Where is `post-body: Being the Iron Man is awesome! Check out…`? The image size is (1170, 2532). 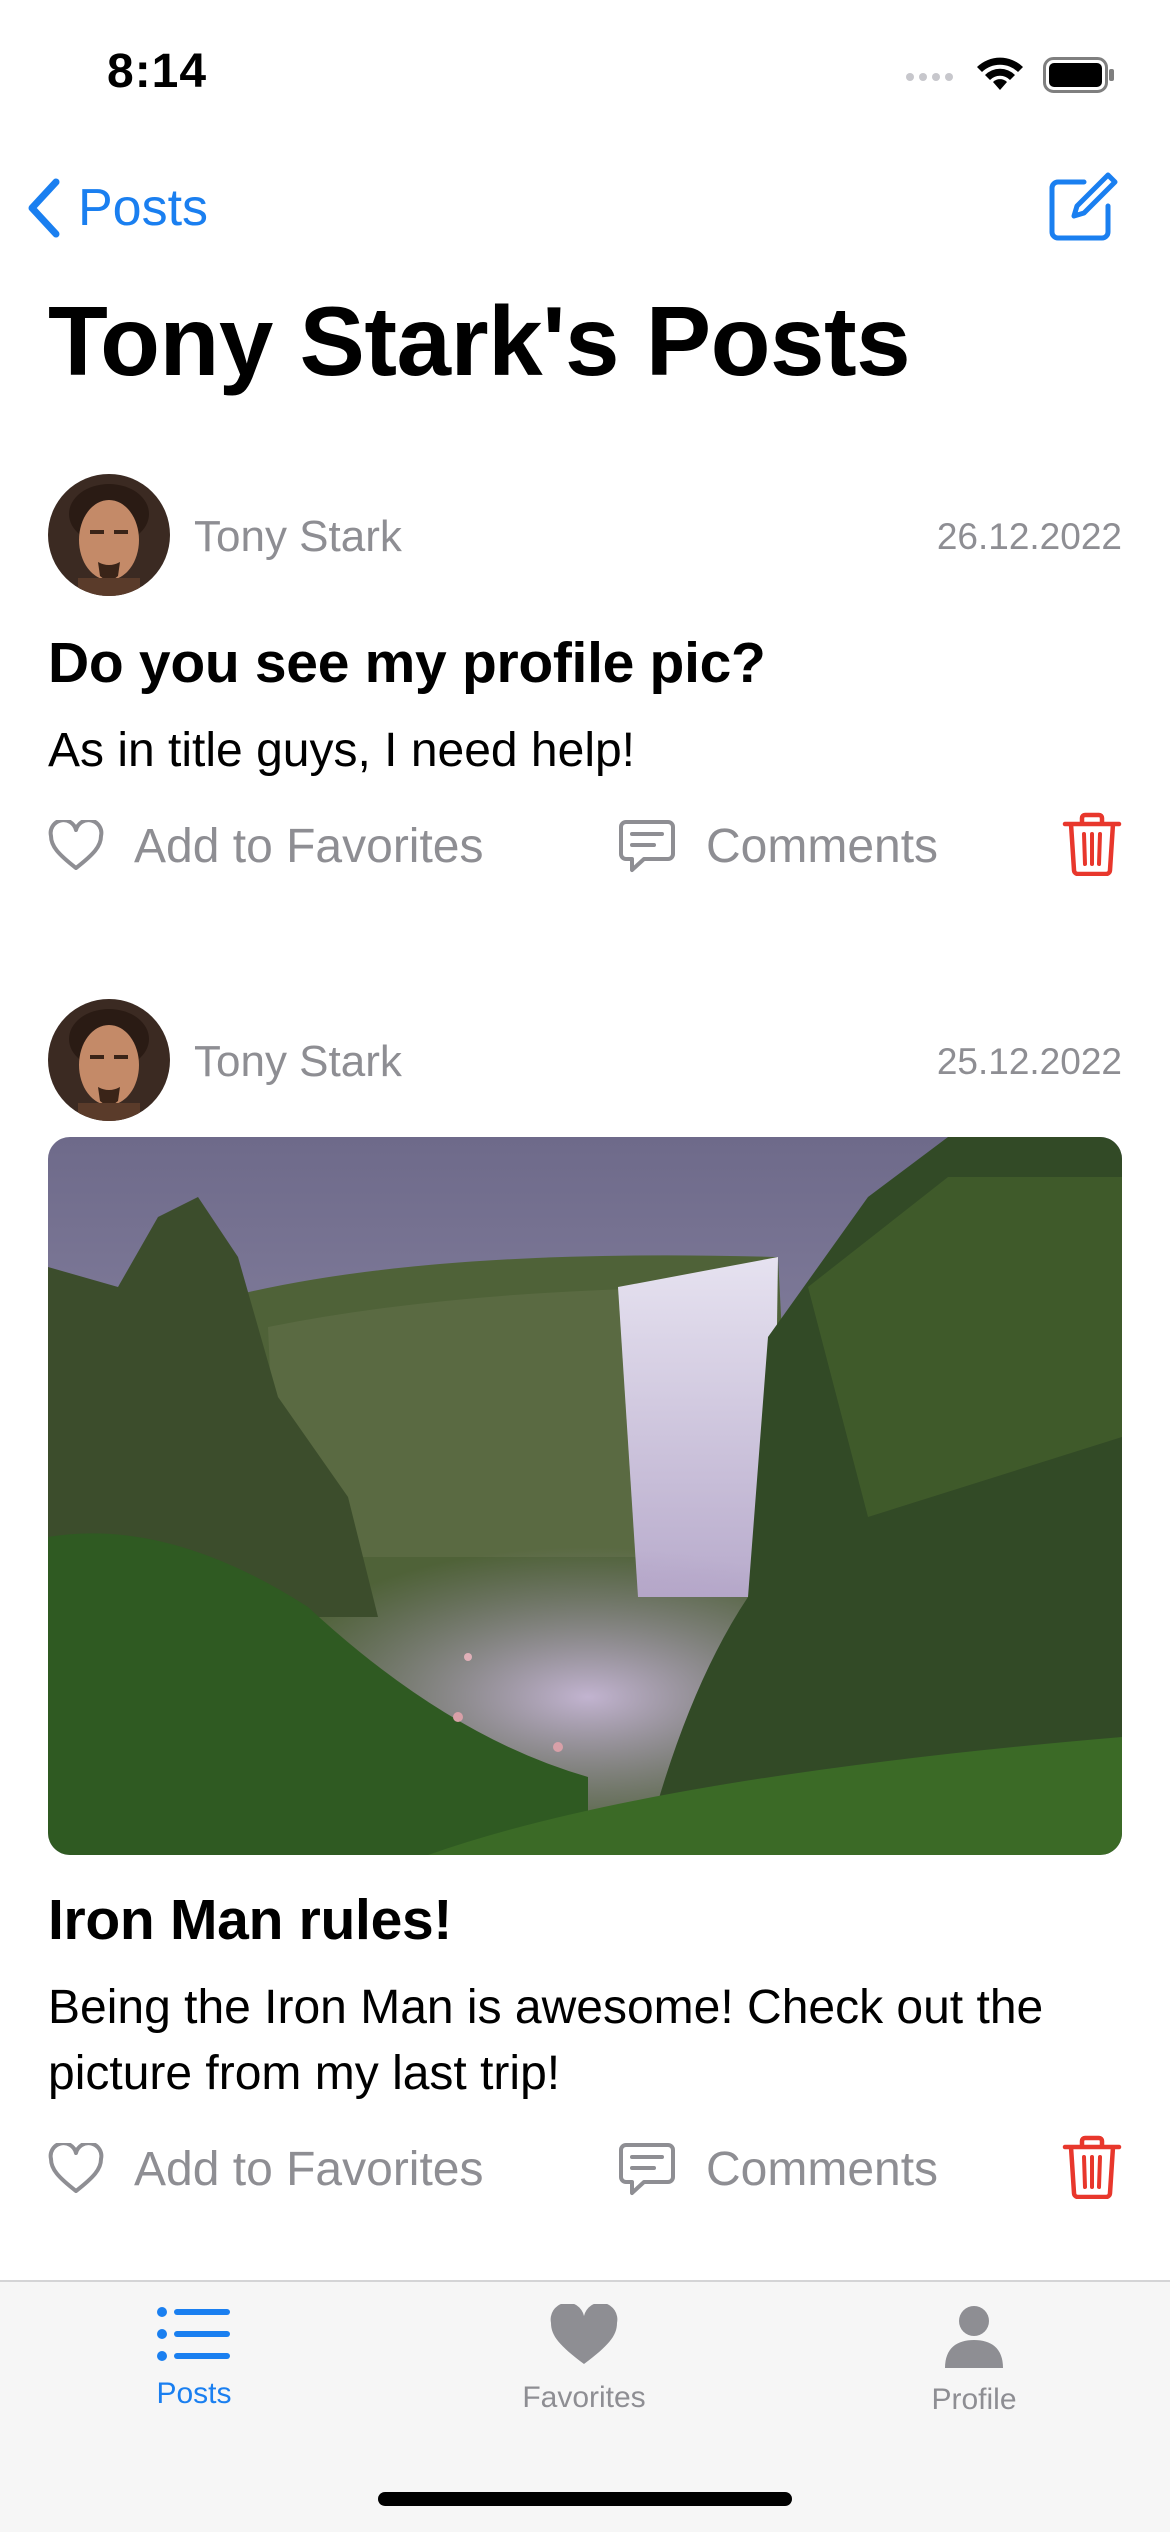
post-body: Being the Iron Man is awesome! Check out… is located at coordinates (546, 2040).